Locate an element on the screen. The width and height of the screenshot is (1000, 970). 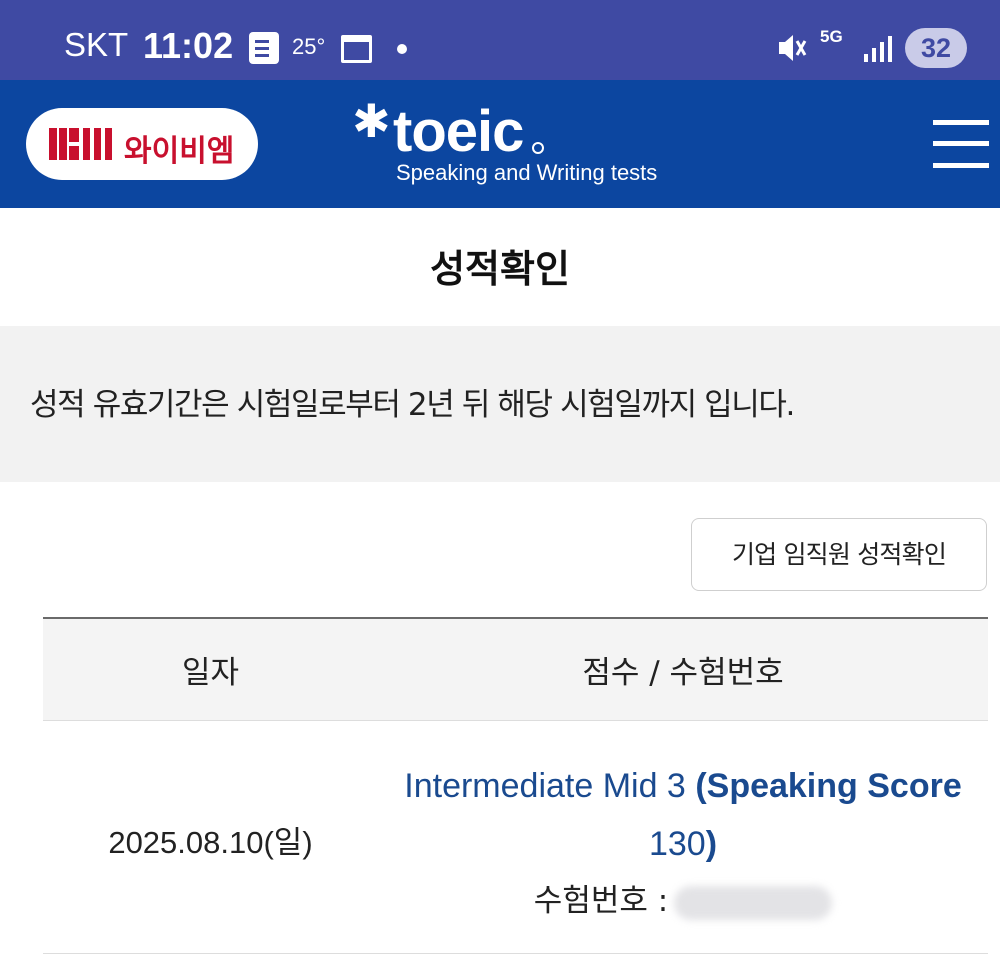
exam-number: 수험번호 : is located at coordinates (683, 897).